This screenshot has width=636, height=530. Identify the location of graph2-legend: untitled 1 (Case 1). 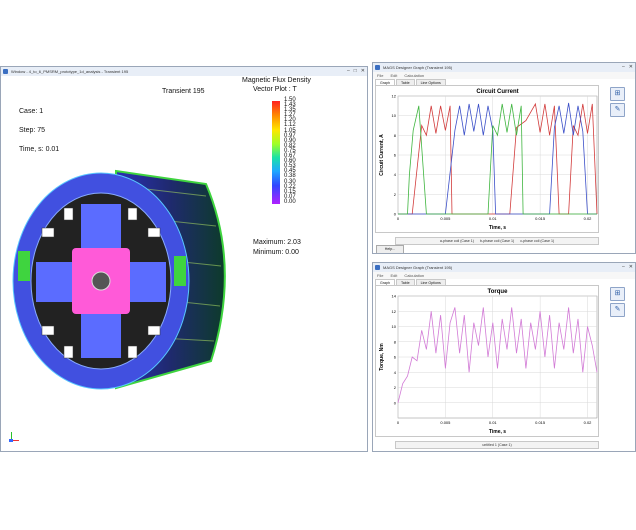
(497, 445).